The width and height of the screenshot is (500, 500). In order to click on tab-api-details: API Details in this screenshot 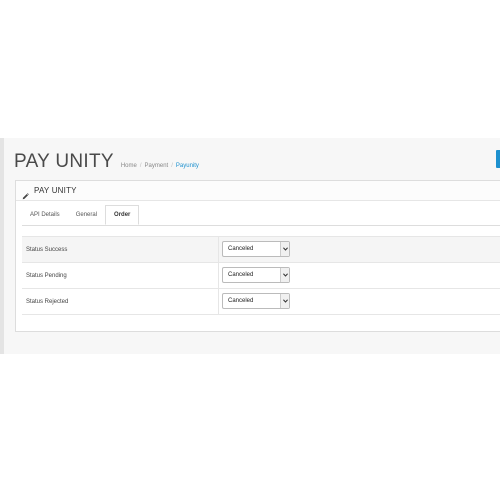, I will do `click(45, 215)`.